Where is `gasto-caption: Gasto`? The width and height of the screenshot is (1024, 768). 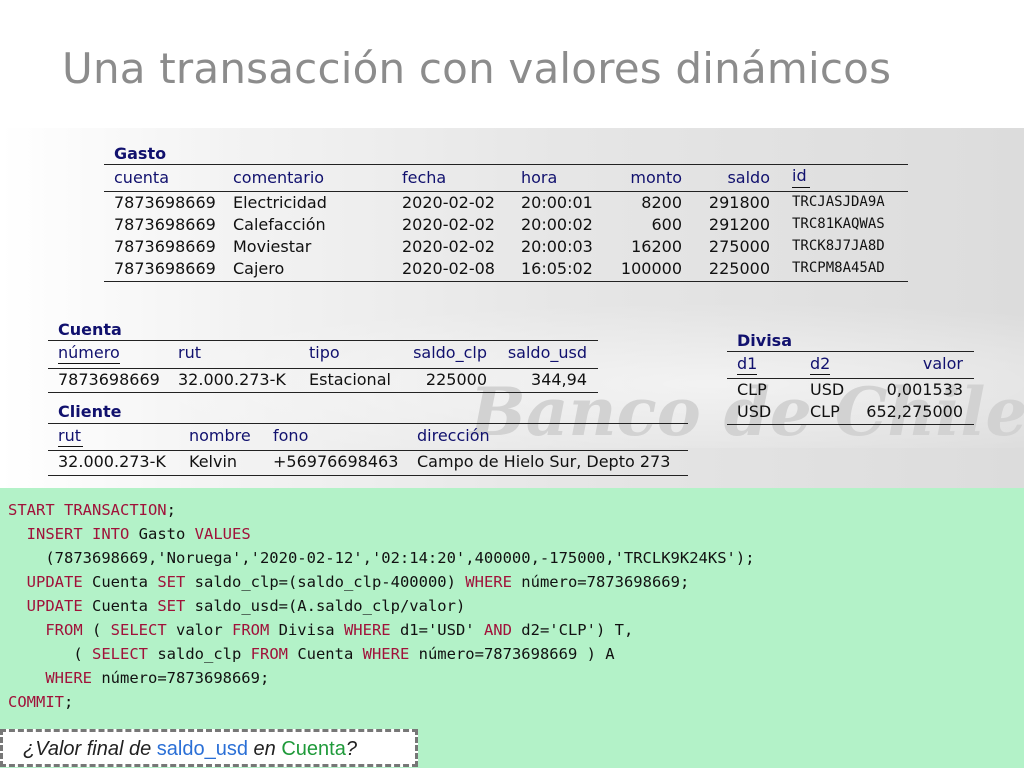 gasto-caption: Gasto is located at coordinates (140, 153).